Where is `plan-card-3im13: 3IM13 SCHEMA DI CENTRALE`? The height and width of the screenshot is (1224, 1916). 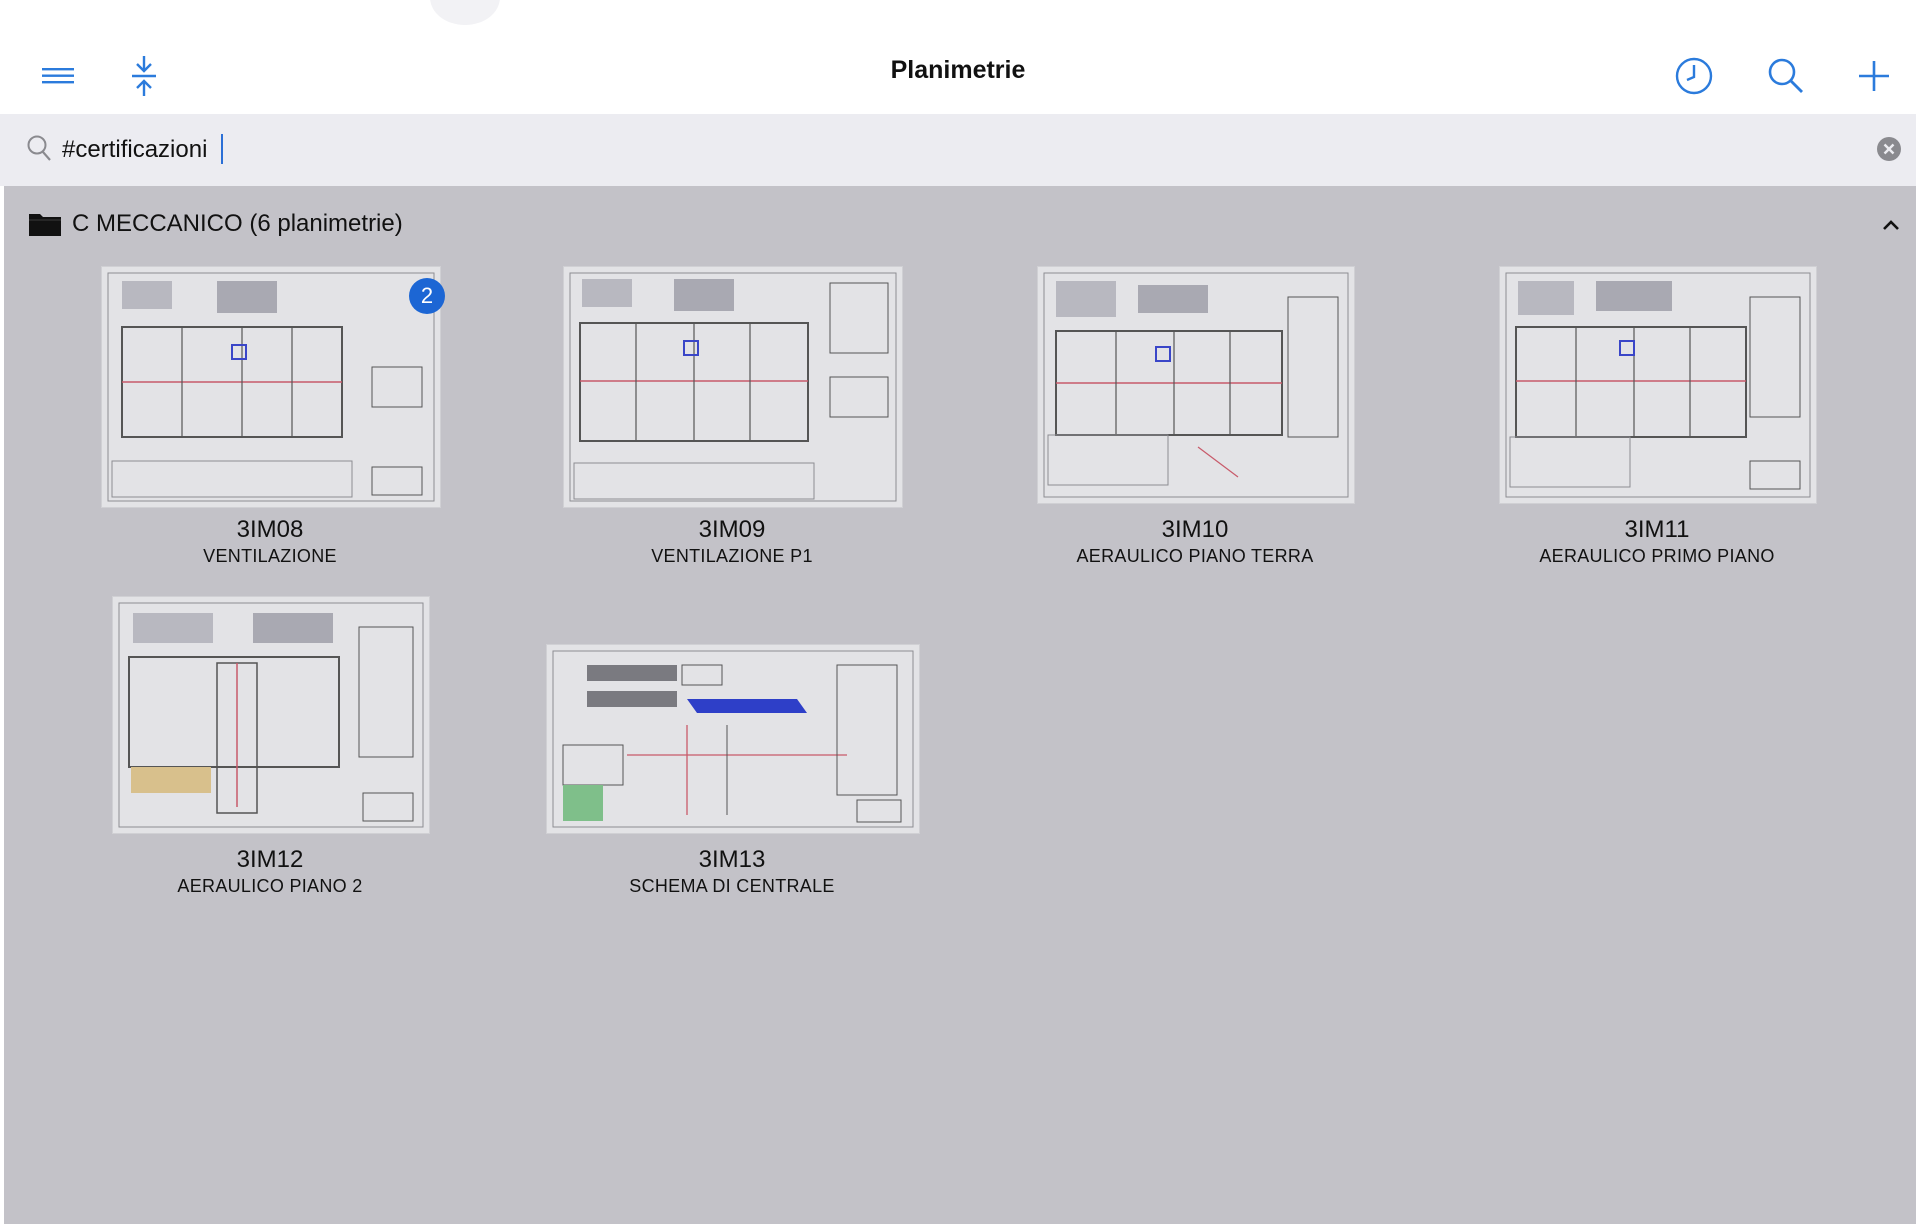 plan-card-3im13: 3IM13 SCHEMA DI CENTRALE is located at coordinates (732, 770).